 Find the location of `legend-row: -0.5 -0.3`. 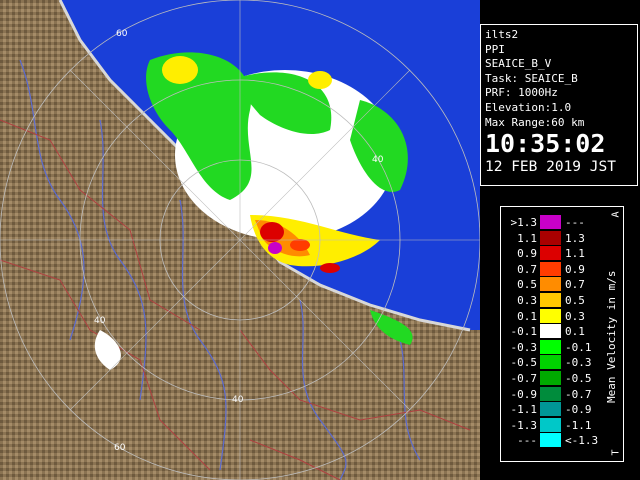

legend-row: -0.5 -0.3 is located at coordinates (555, 362).